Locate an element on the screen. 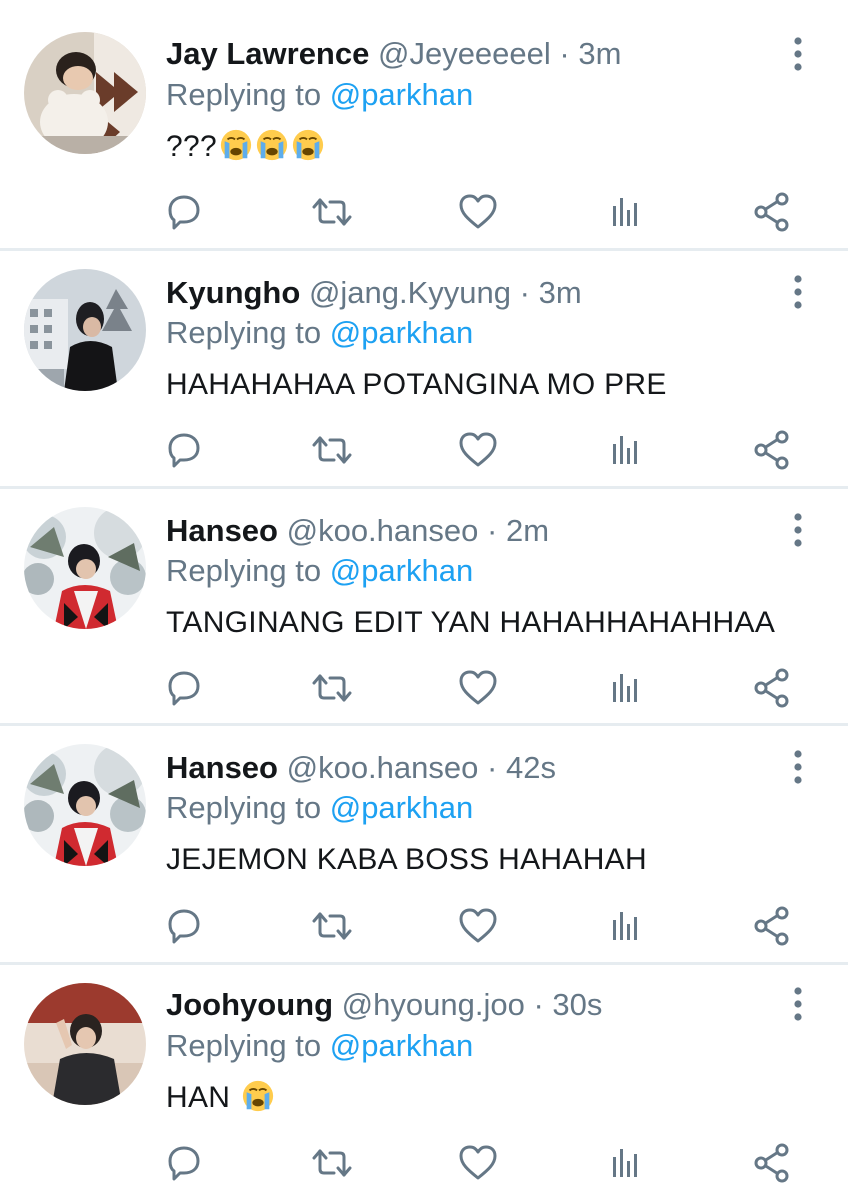 This screenshot has height=1200, width=848. reply-text: ??? is located at coordinates (245, 147).